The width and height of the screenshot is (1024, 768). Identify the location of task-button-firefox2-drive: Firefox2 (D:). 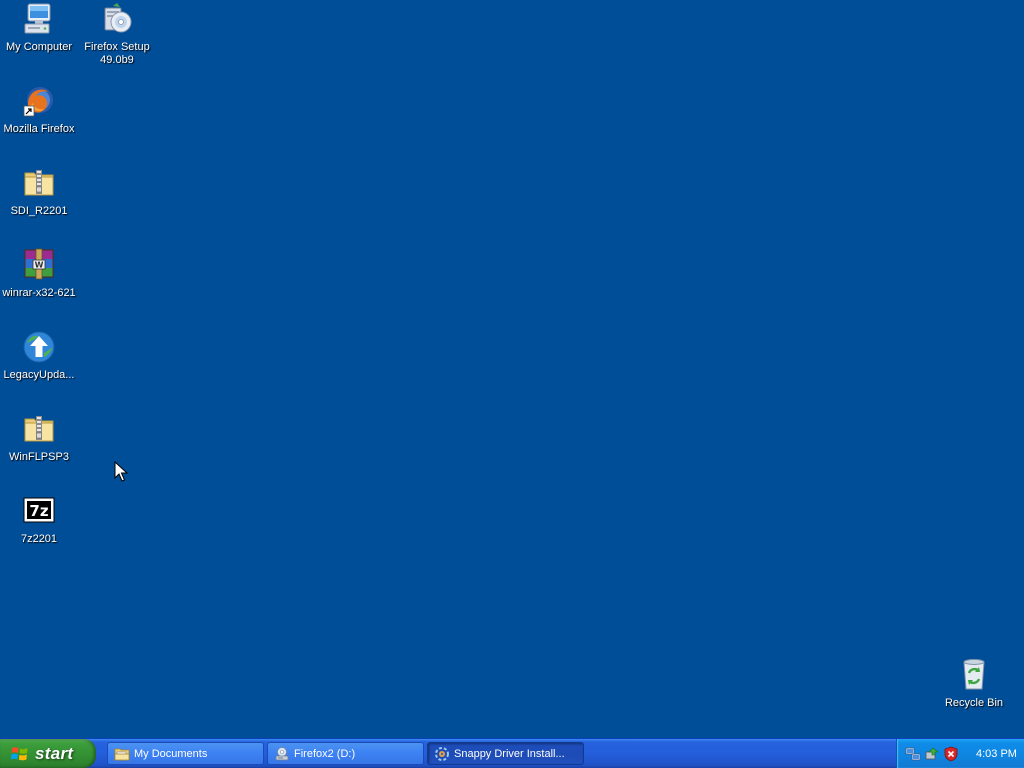
(345, 753).